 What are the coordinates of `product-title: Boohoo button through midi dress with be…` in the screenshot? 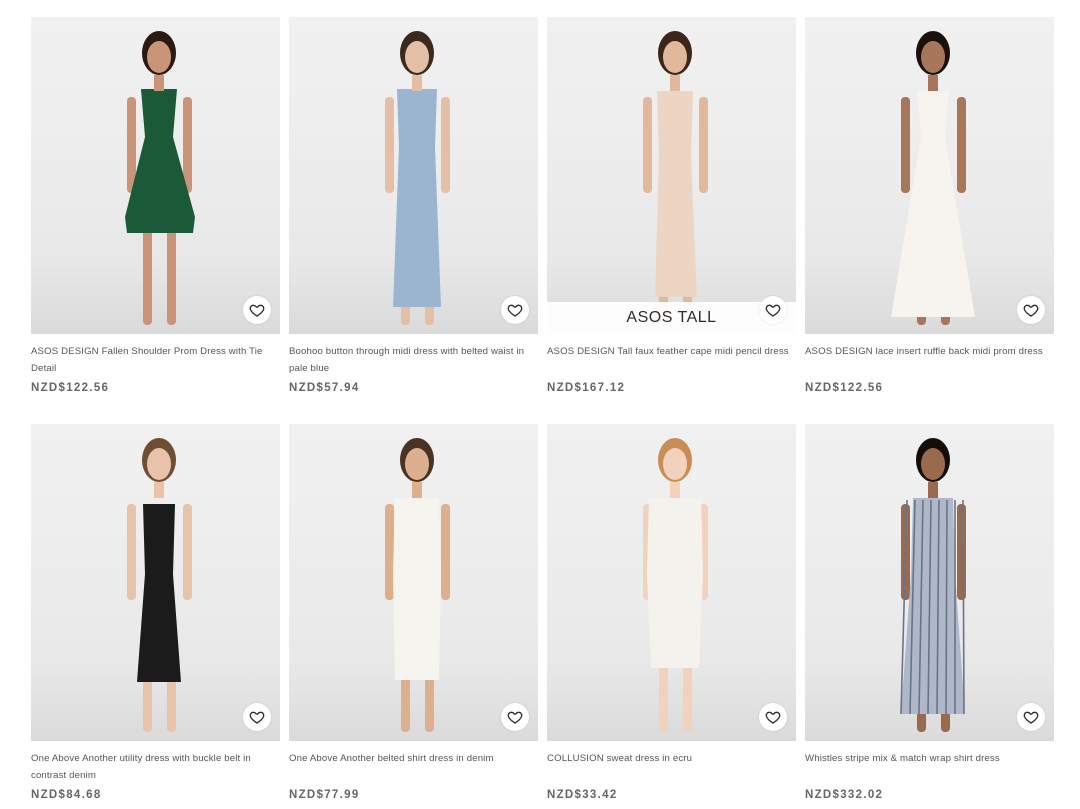 It's located at (413, 360).